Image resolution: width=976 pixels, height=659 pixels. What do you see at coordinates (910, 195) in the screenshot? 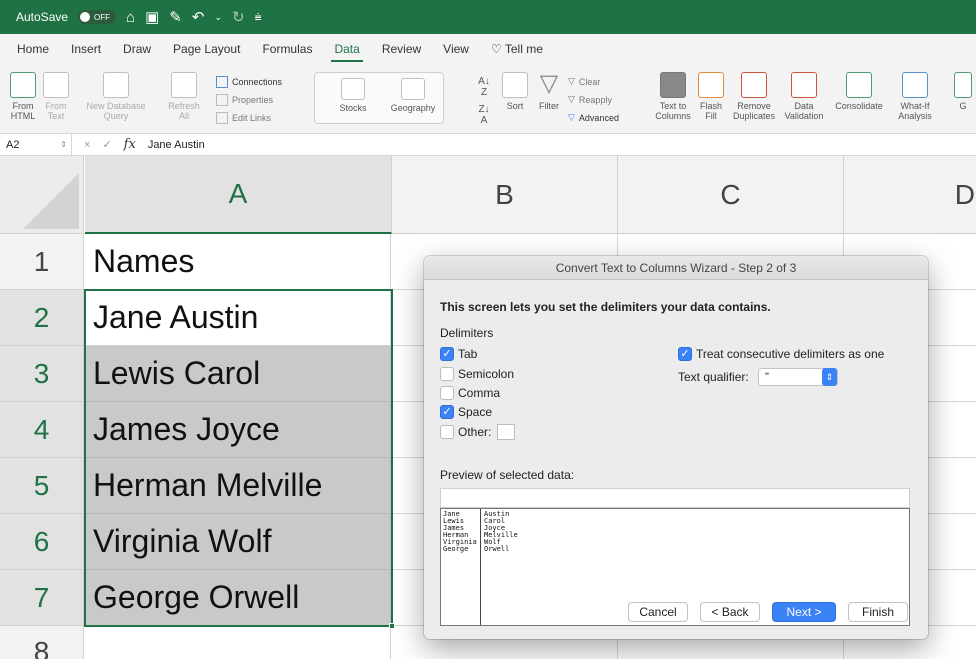
I see `column-header-d: D` at bounding box center [910, 195].